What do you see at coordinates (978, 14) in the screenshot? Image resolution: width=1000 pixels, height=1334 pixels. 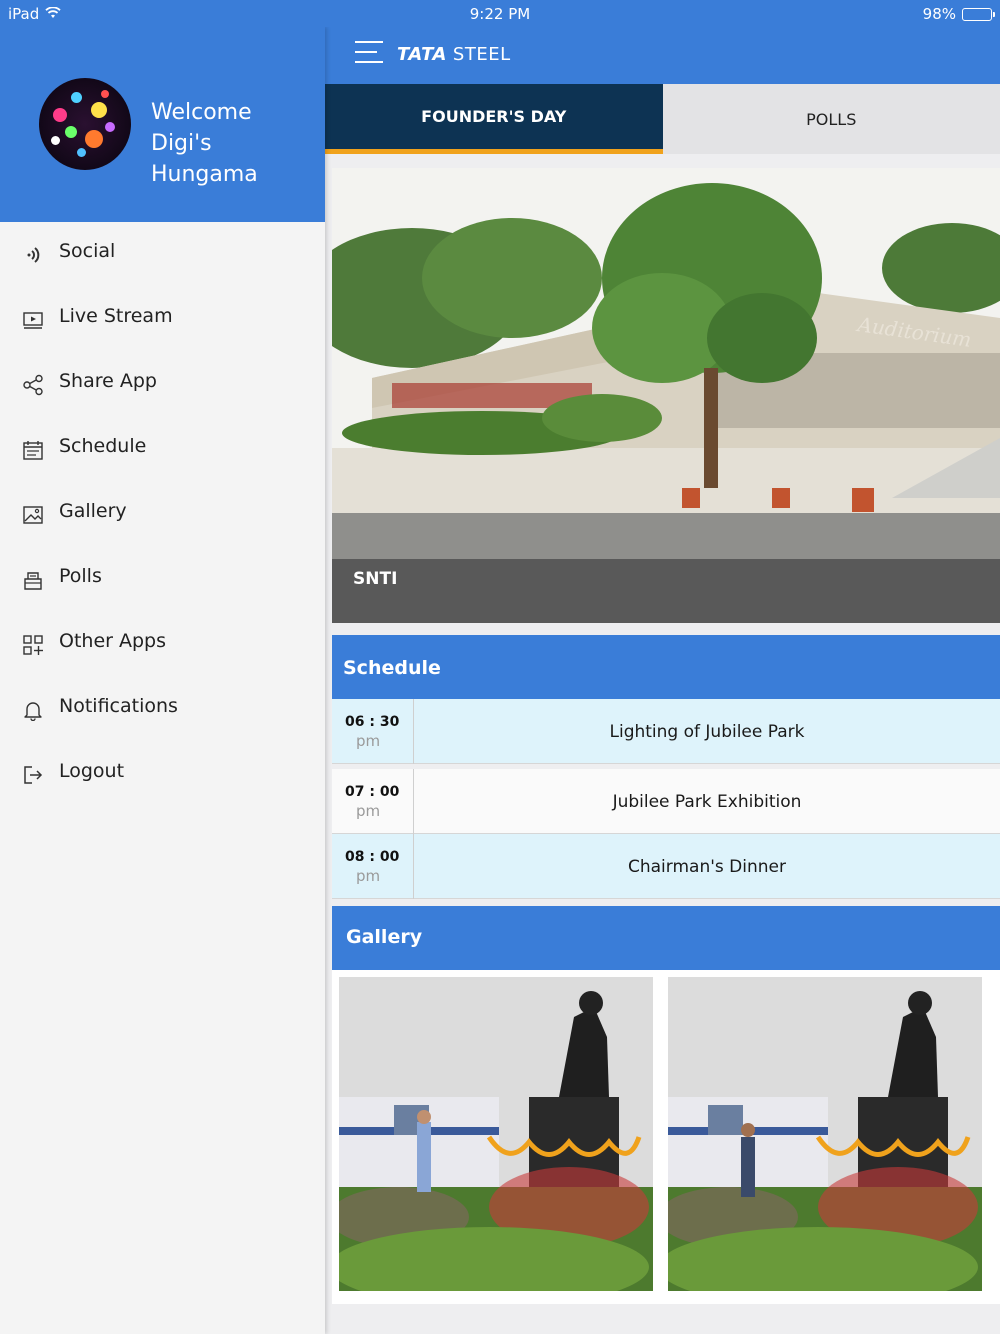 I see `battery-icon` at bounding box center [978, 14].